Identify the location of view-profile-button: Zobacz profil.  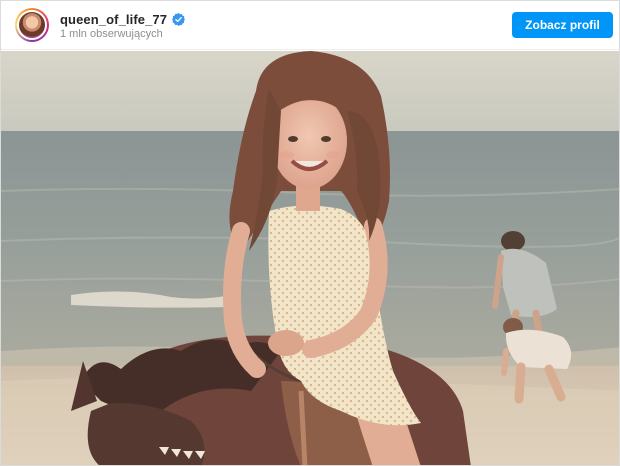
(562, 25).